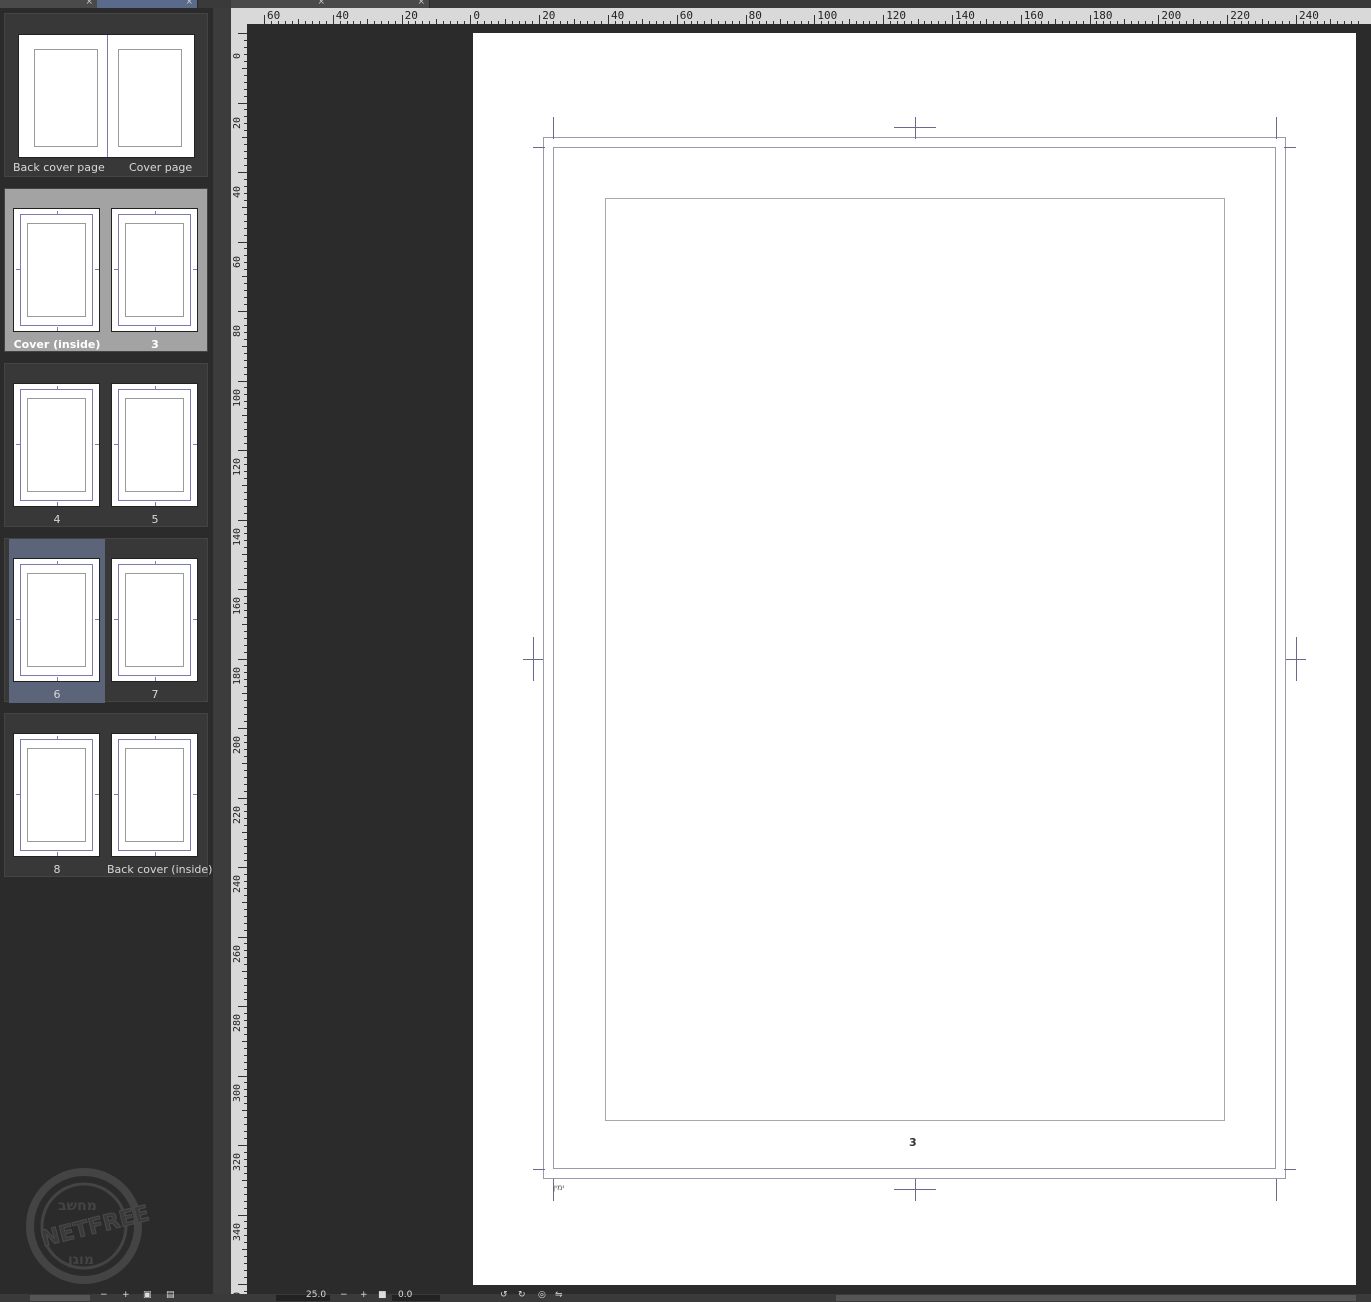 The height and width of the screenshot is (1302, 1371). I want to click on document-tab-strip: × × × ×, so click(685, 4).